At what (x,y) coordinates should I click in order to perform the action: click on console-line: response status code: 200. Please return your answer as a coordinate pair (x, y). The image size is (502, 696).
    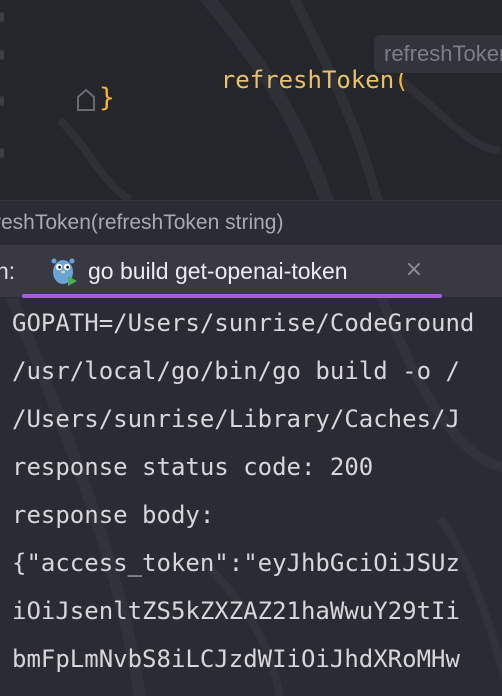
    Looking at the image, I should click on (192, 467).